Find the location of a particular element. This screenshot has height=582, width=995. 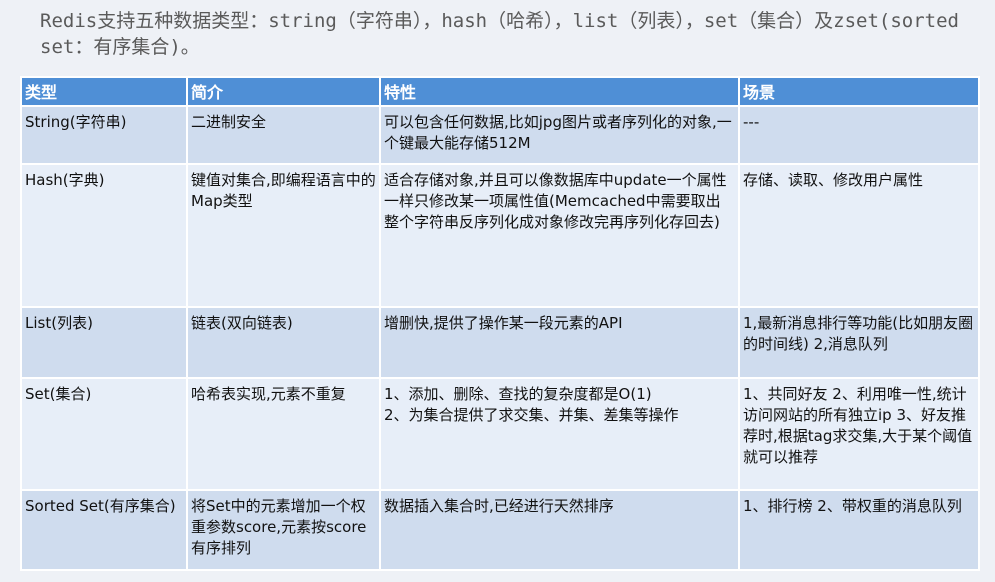

cell-type: Hash(字典) is located at coordinates (104, 235).